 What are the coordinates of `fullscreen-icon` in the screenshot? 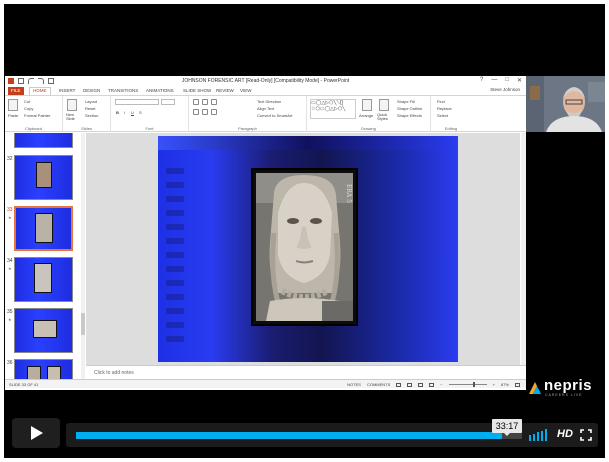 It's located at (586, 435).